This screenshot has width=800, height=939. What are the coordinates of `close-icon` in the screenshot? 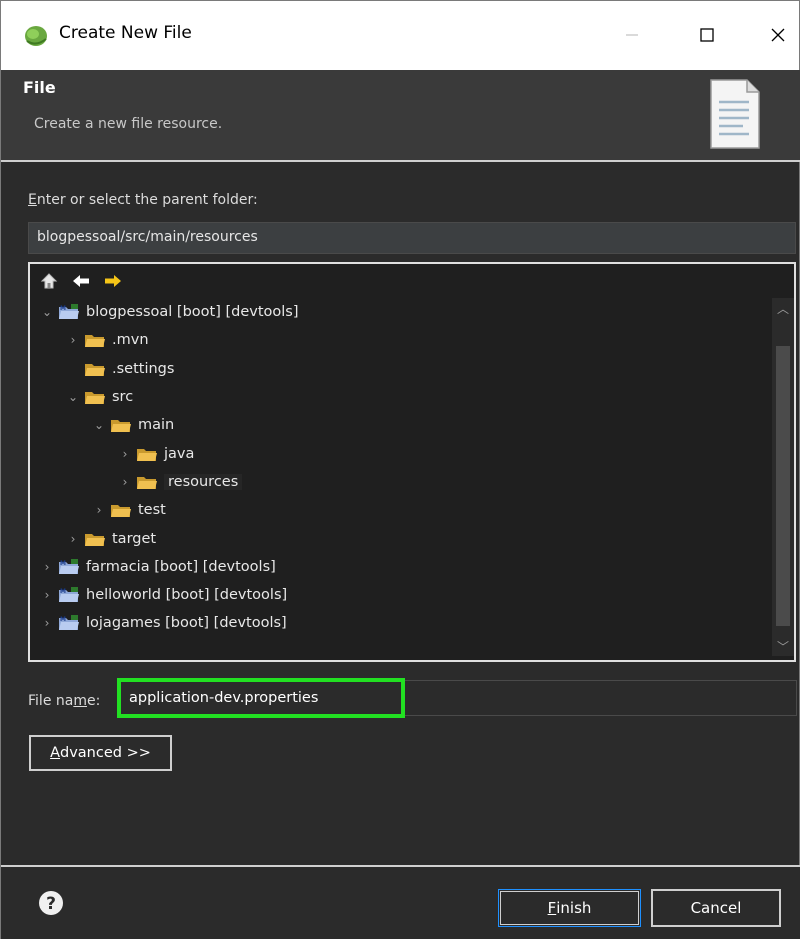 It's located at (778, 35).